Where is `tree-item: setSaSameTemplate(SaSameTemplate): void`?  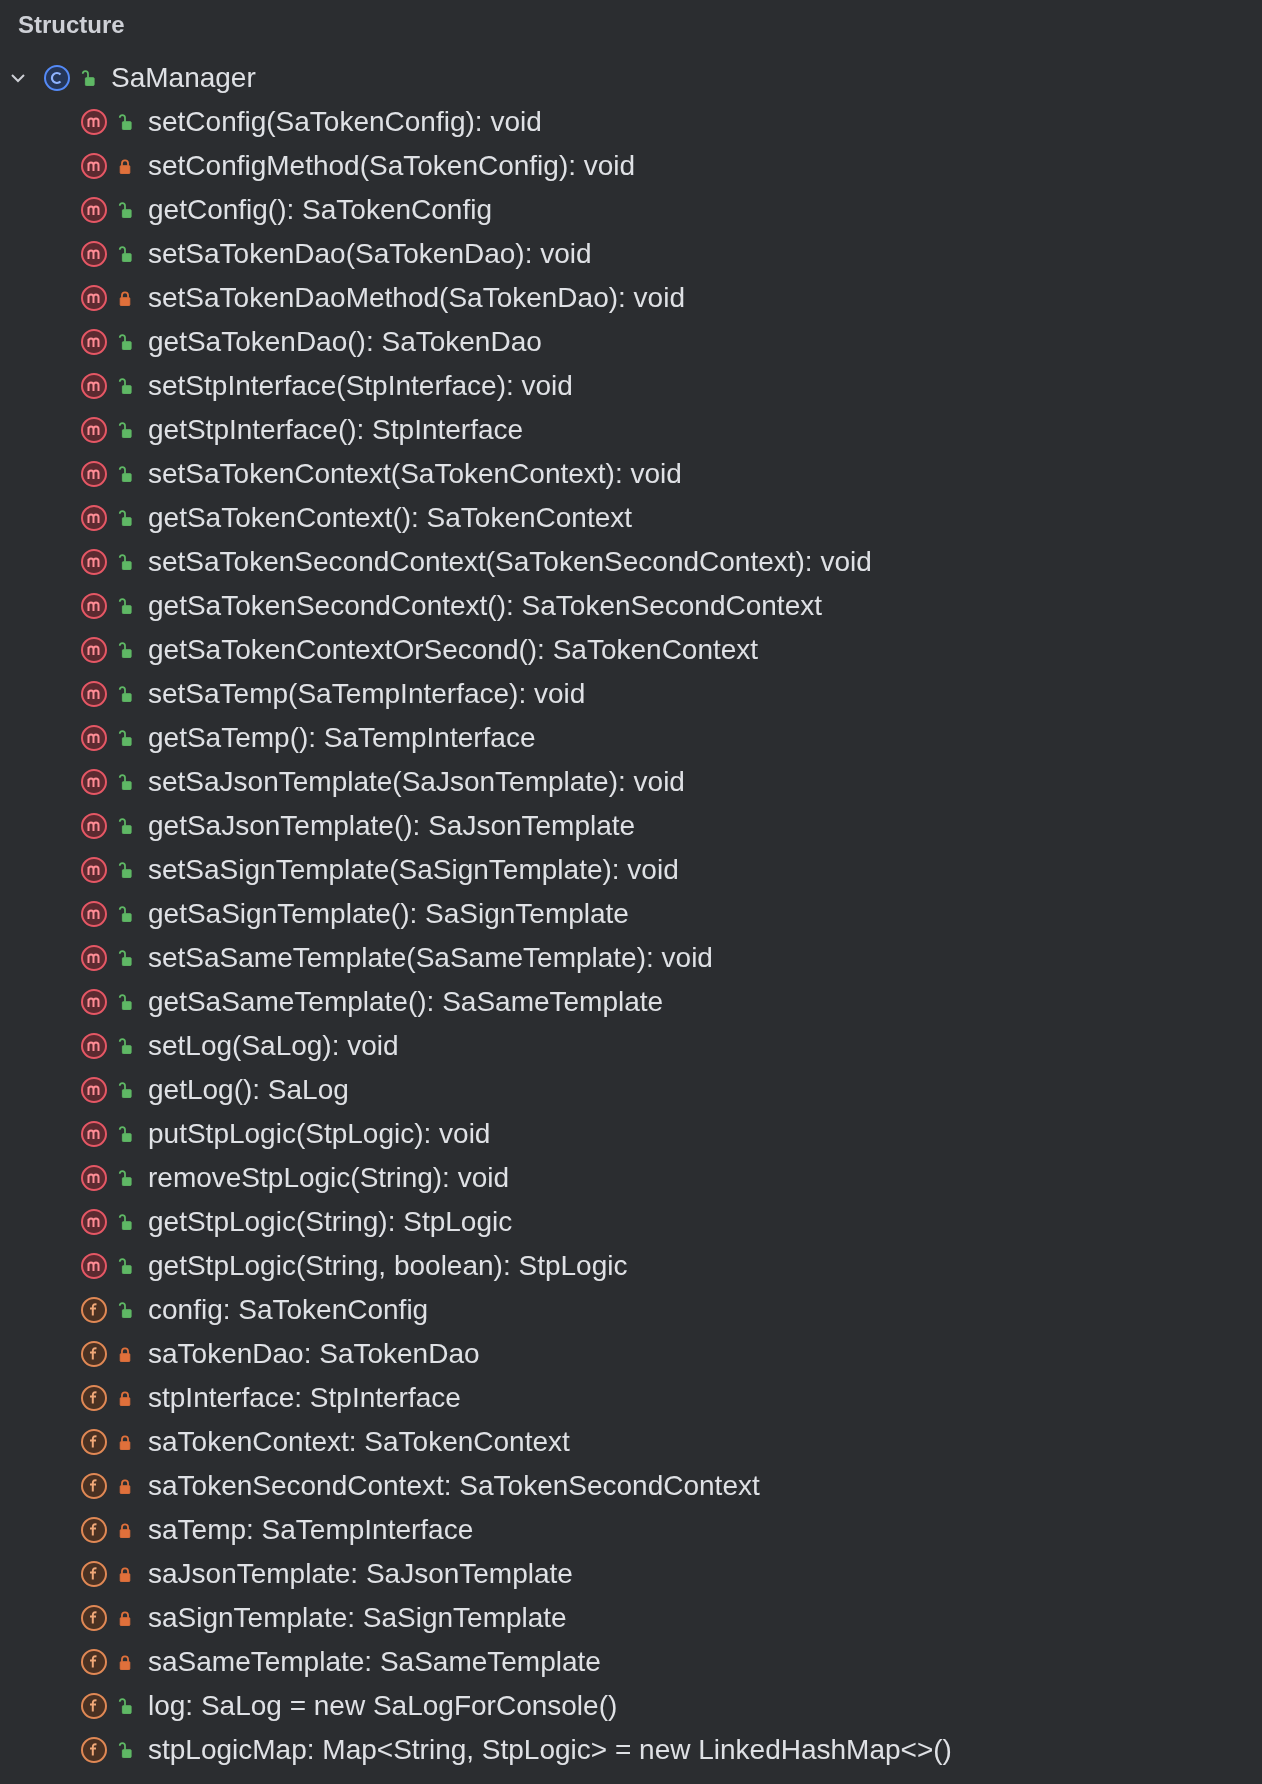 tree-item: setSaSameTemplate(SaSameTemplate): void is located at coordinates (430, 958).